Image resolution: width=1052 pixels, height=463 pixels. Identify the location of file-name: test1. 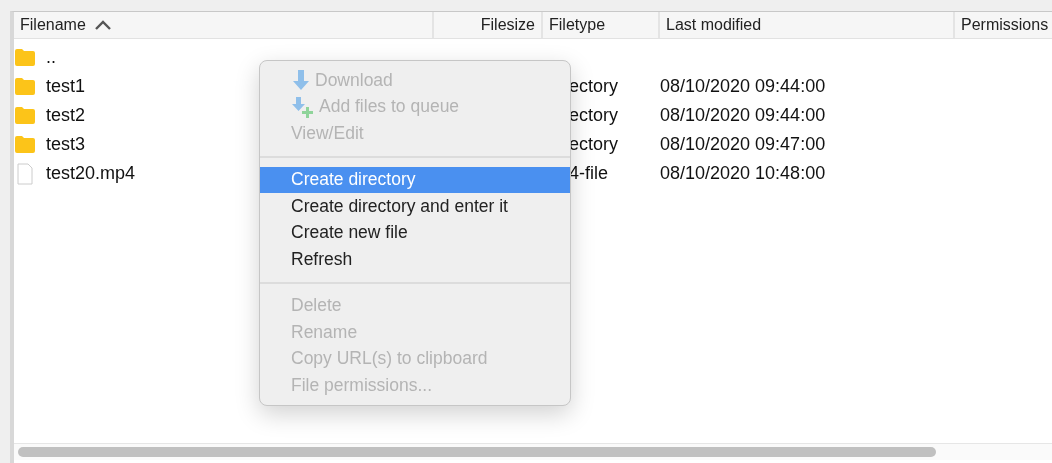
(66, 86).